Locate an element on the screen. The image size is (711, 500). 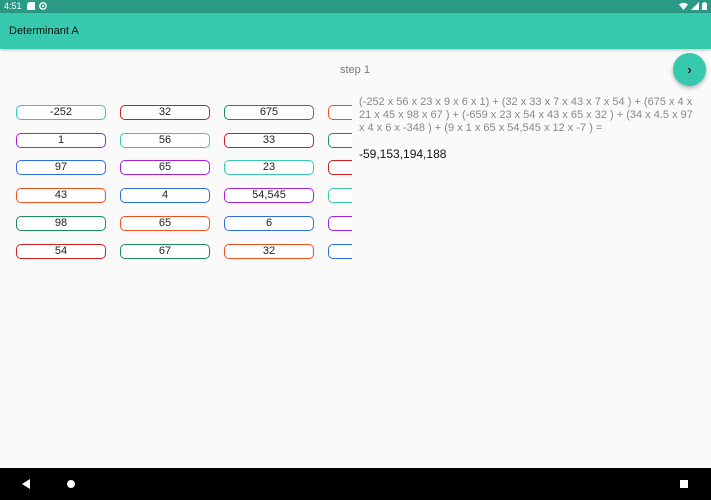
matrix-cell: 97 is located at coordinates (61, 167).